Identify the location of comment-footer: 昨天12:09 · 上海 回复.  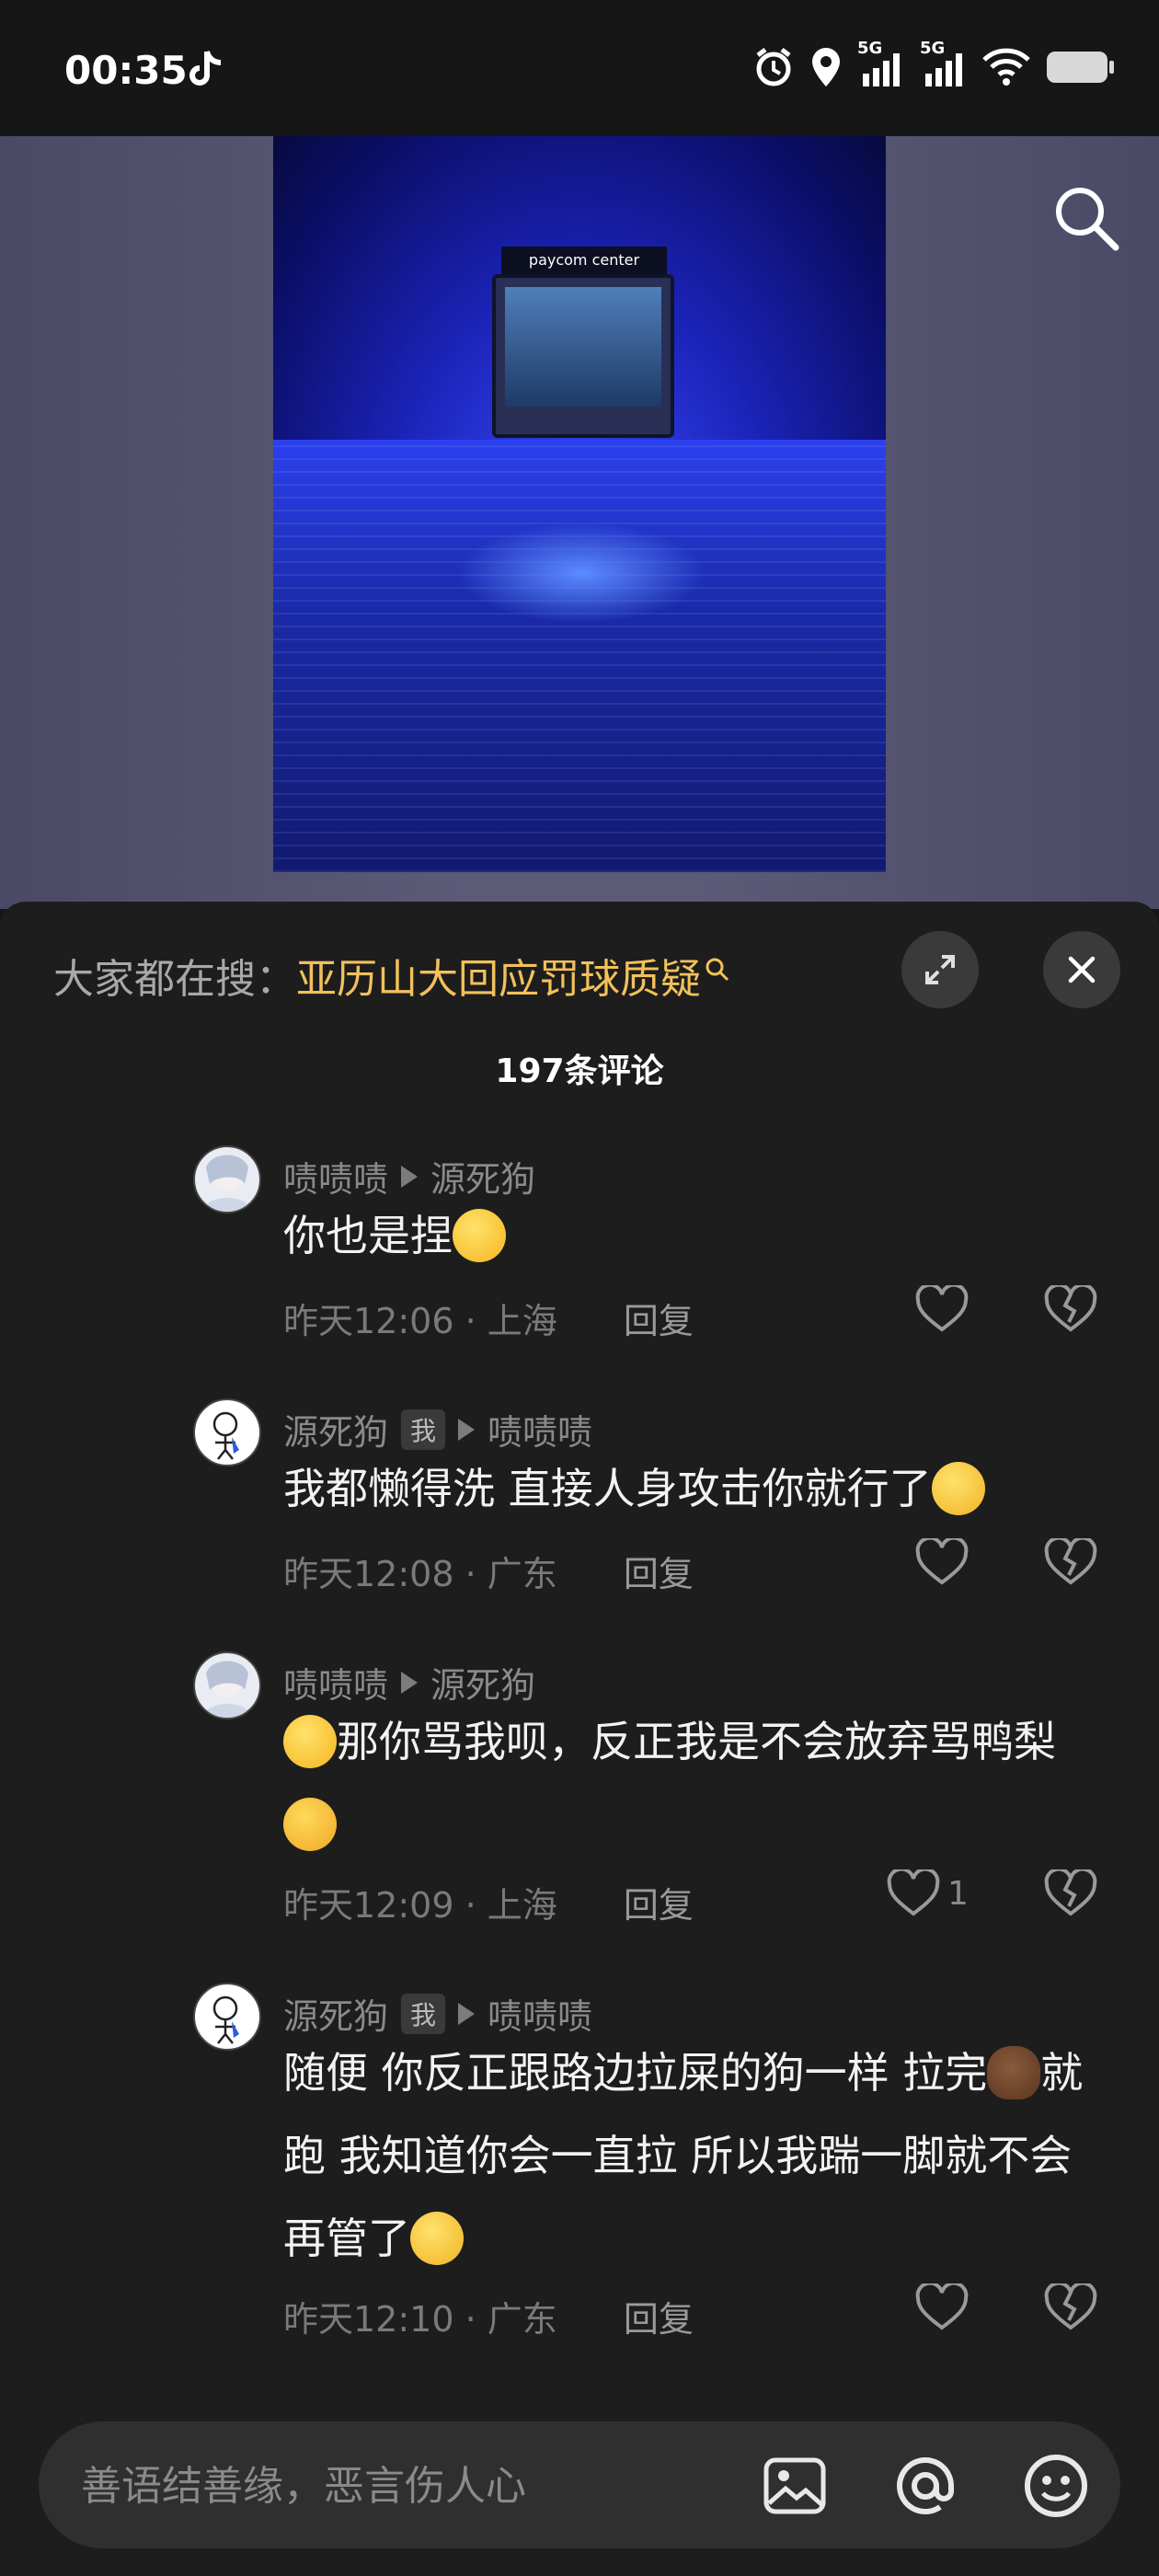
(488, 1902).